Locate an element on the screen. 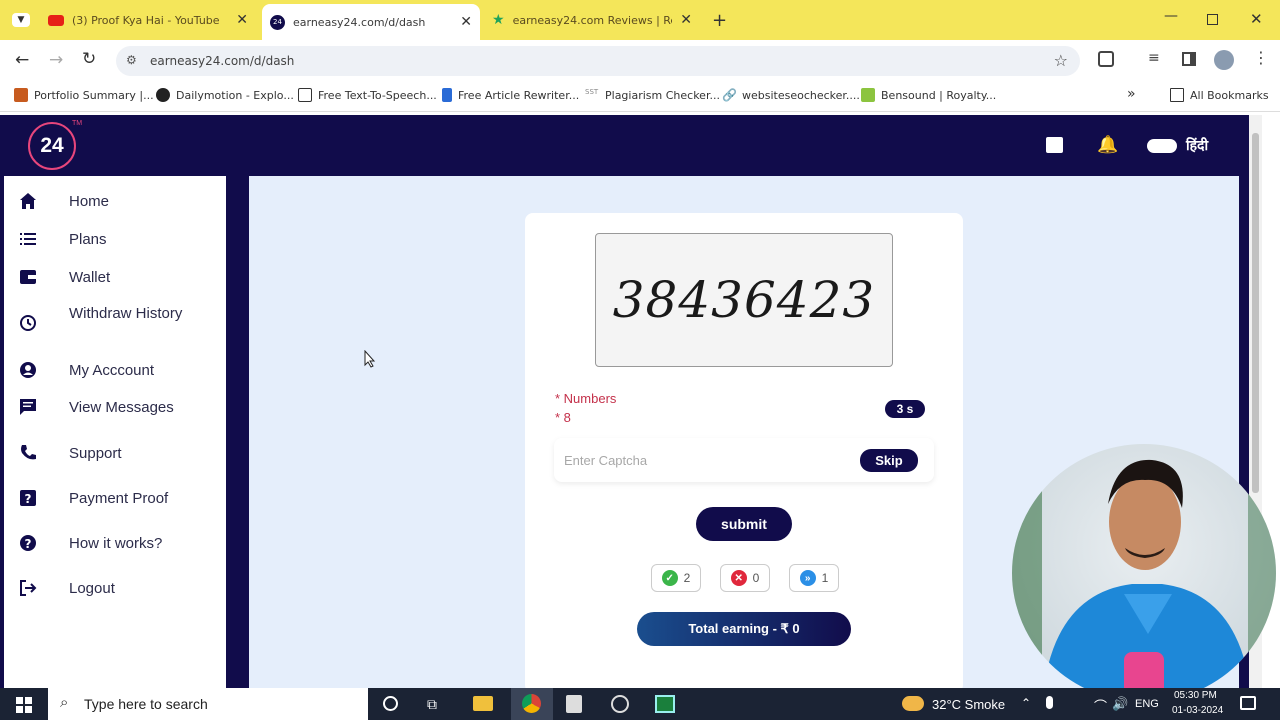 This screenshot has height=720, width=1280. youtube-icon is located at coordinates (56, 20).